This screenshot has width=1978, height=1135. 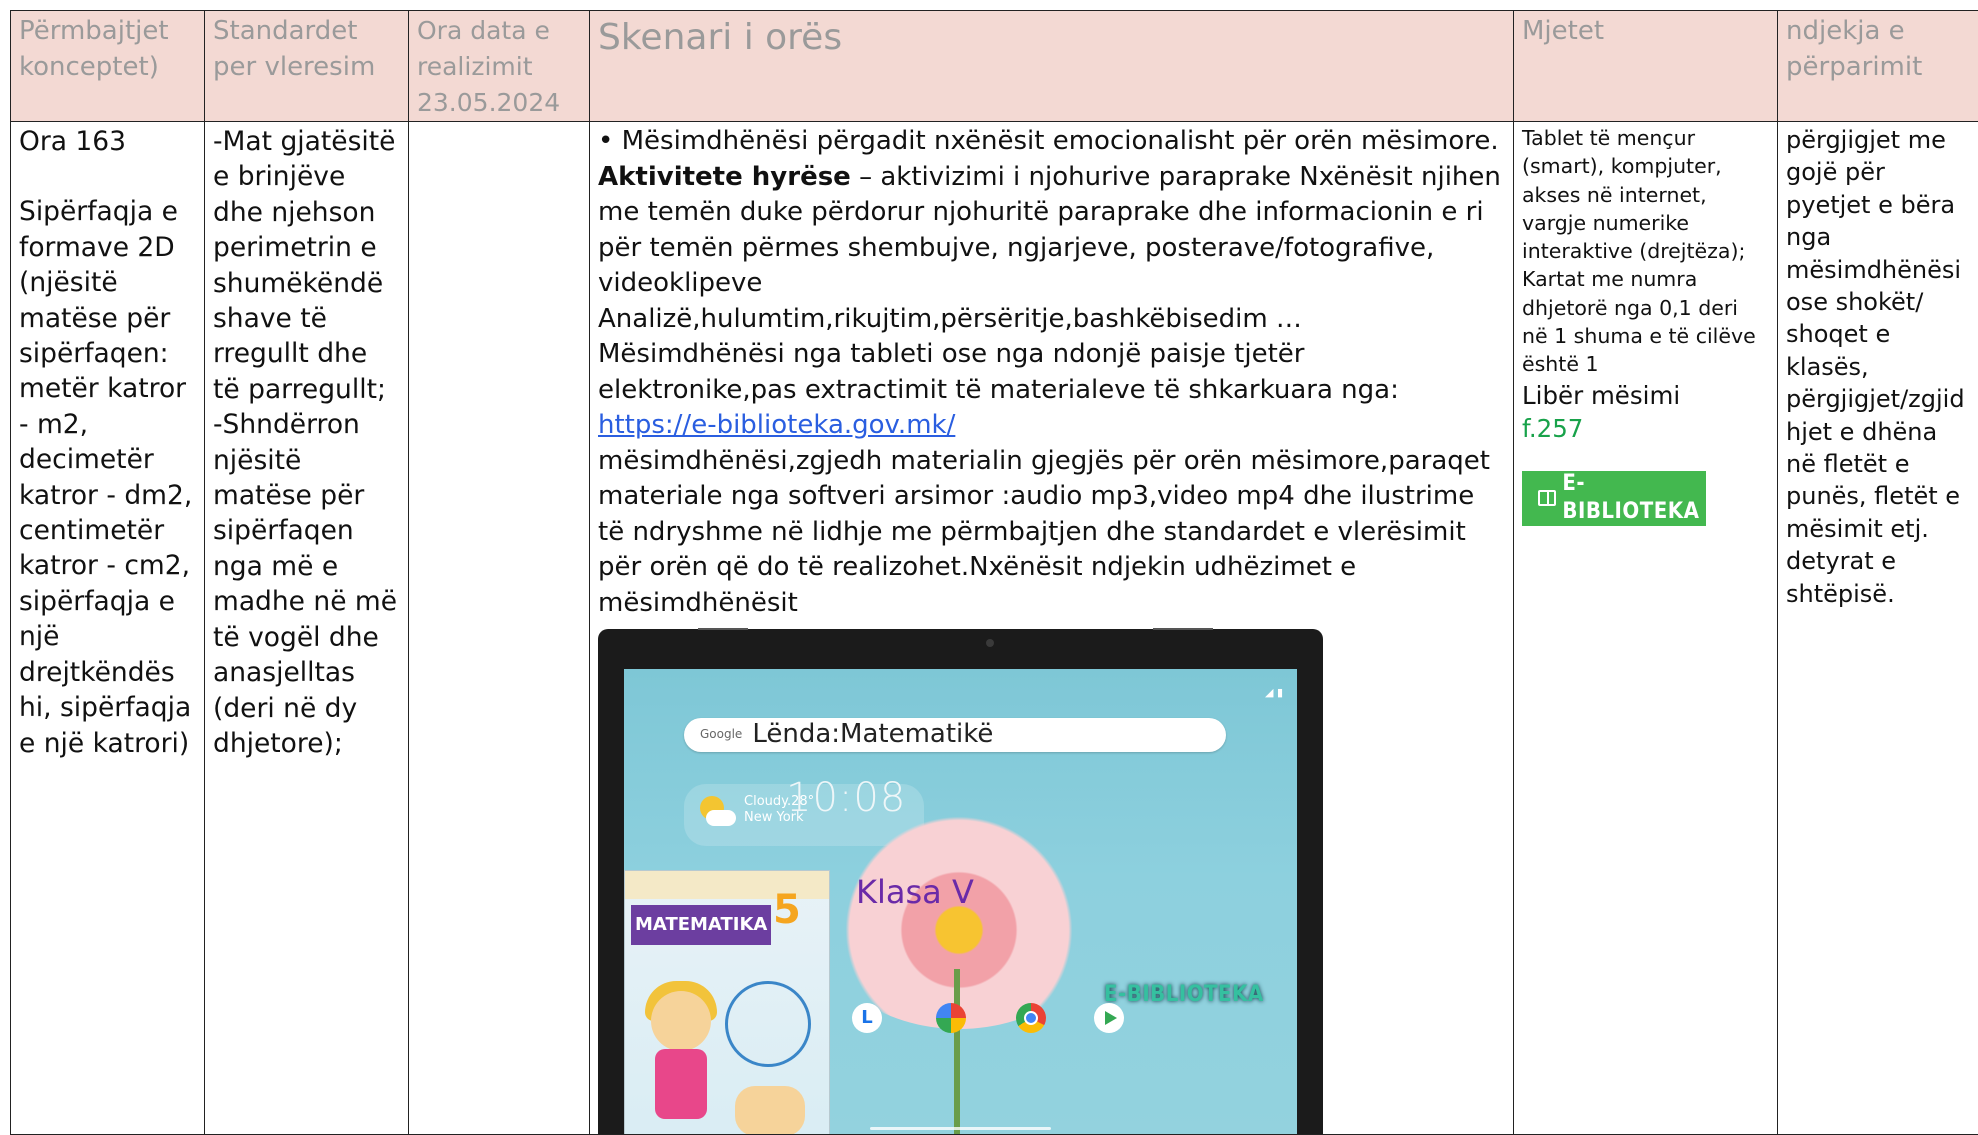 What do you see at coordinates (1274, 693) in the screenshot?
I see `status-bar-icons: ◢ ▮` at bounding box center [1274, 693].